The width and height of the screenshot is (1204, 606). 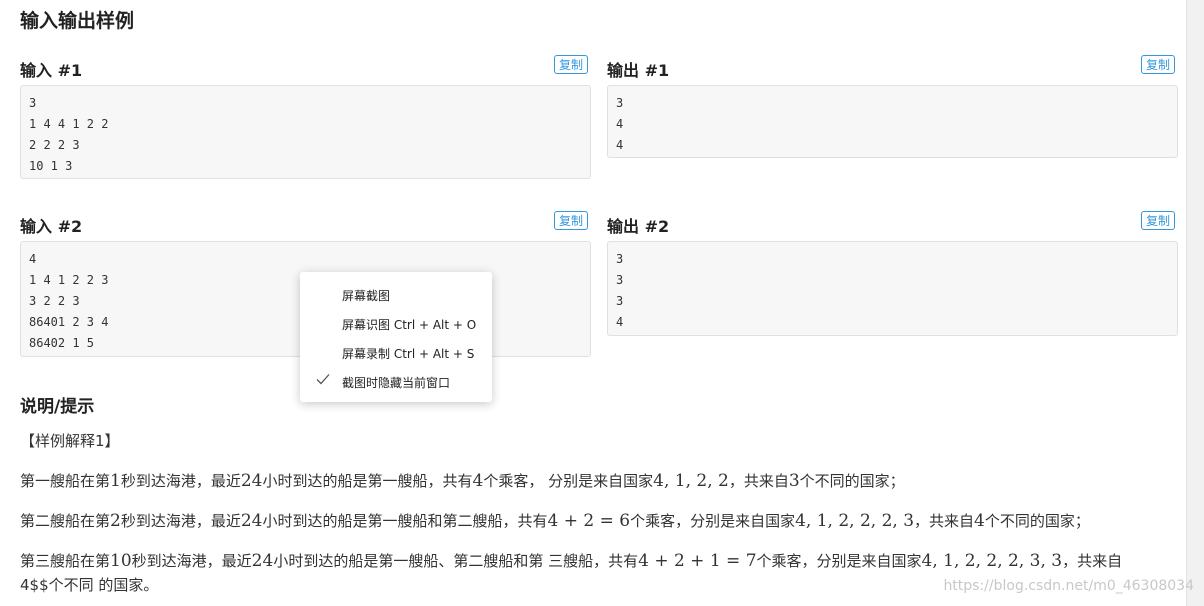 I want to click on code-line: 2 2 2 3, so click(x=54, y=145).